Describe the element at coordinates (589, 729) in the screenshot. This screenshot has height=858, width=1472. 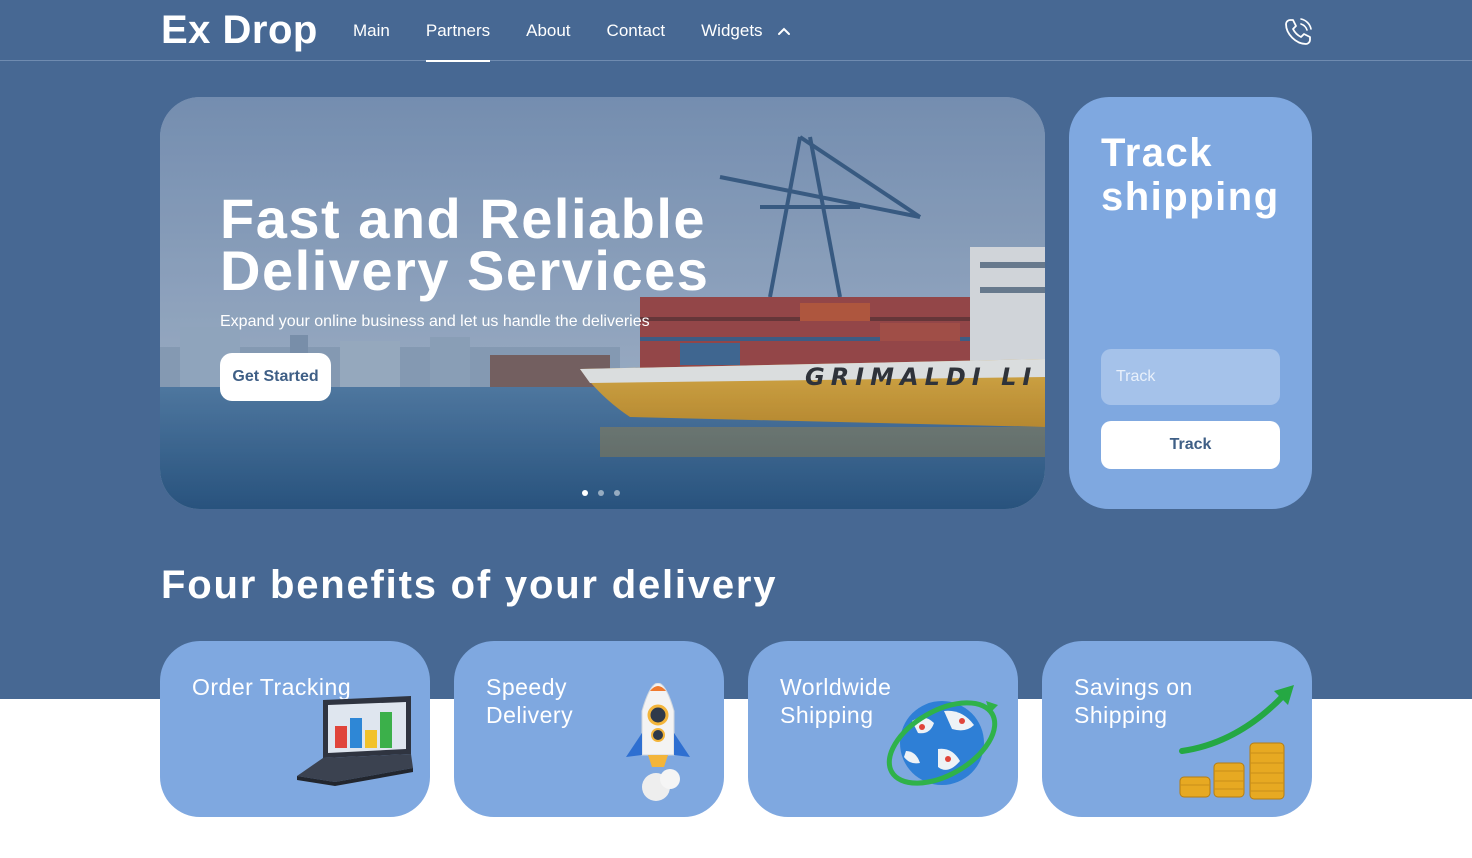
I see `benefit-card-speedy-delivery: Speedy Delivery` at that location.